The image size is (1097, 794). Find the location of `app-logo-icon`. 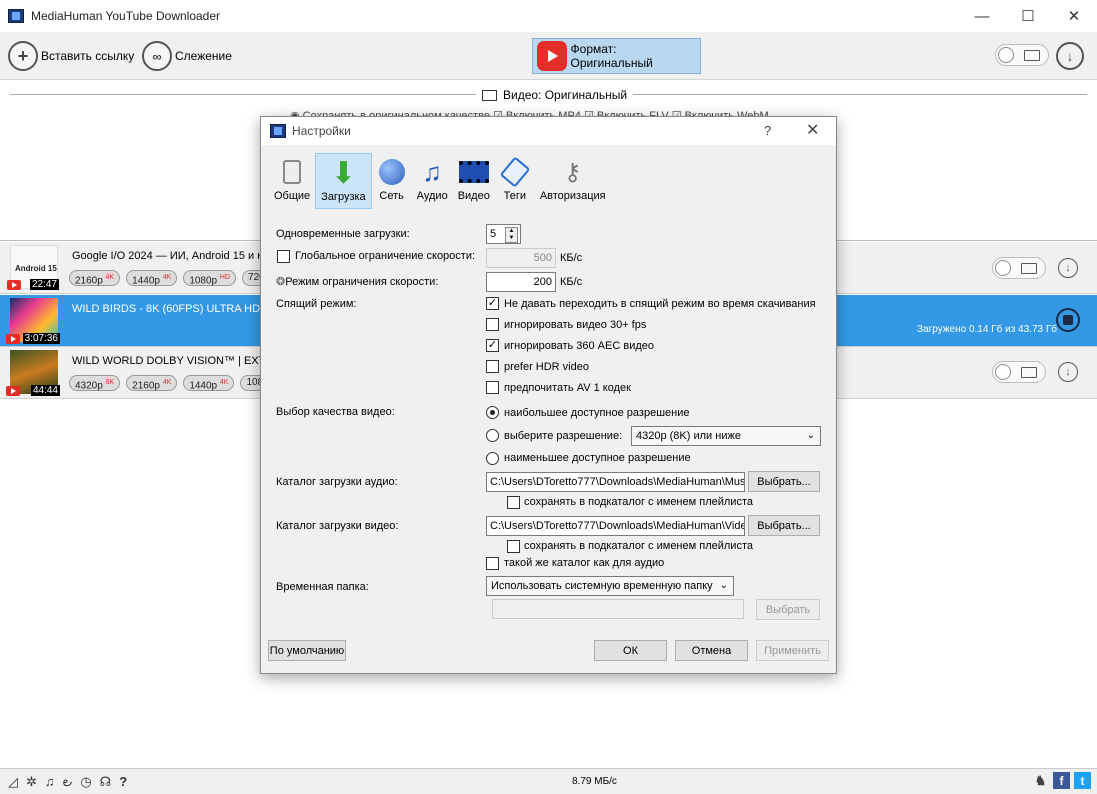

app-logo-icon is located at coordinates (16, 16).